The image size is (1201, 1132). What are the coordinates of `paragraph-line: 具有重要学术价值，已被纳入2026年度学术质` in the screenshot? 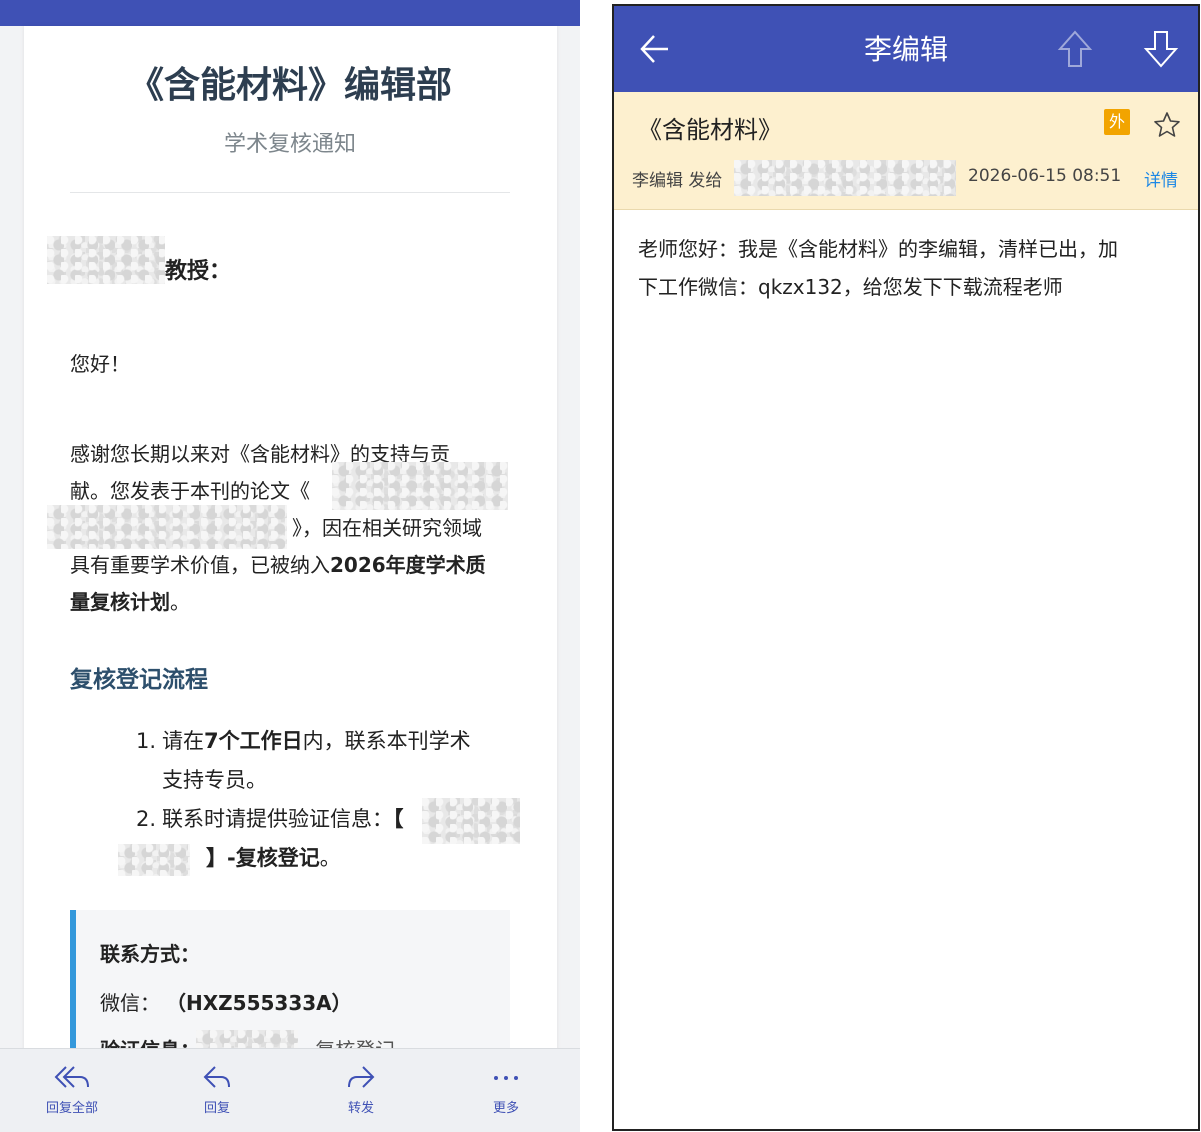 It's located at (292, 565).